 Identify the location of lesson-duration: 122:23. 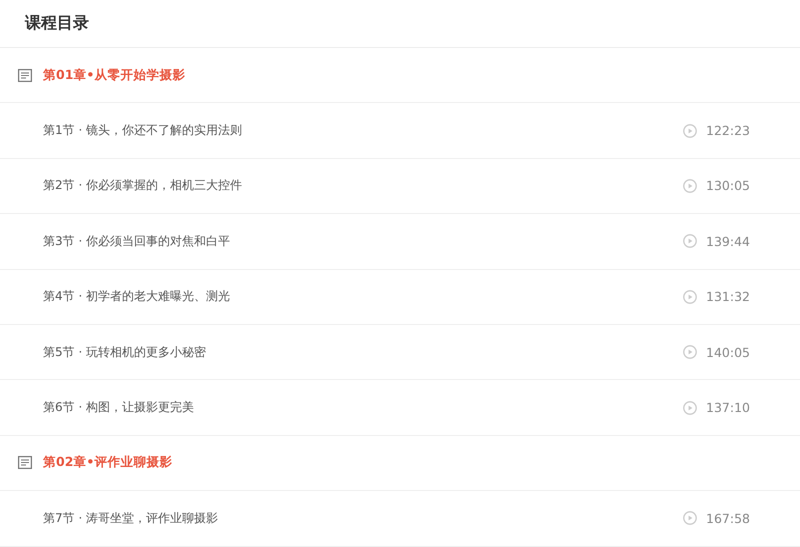
(728, 130).